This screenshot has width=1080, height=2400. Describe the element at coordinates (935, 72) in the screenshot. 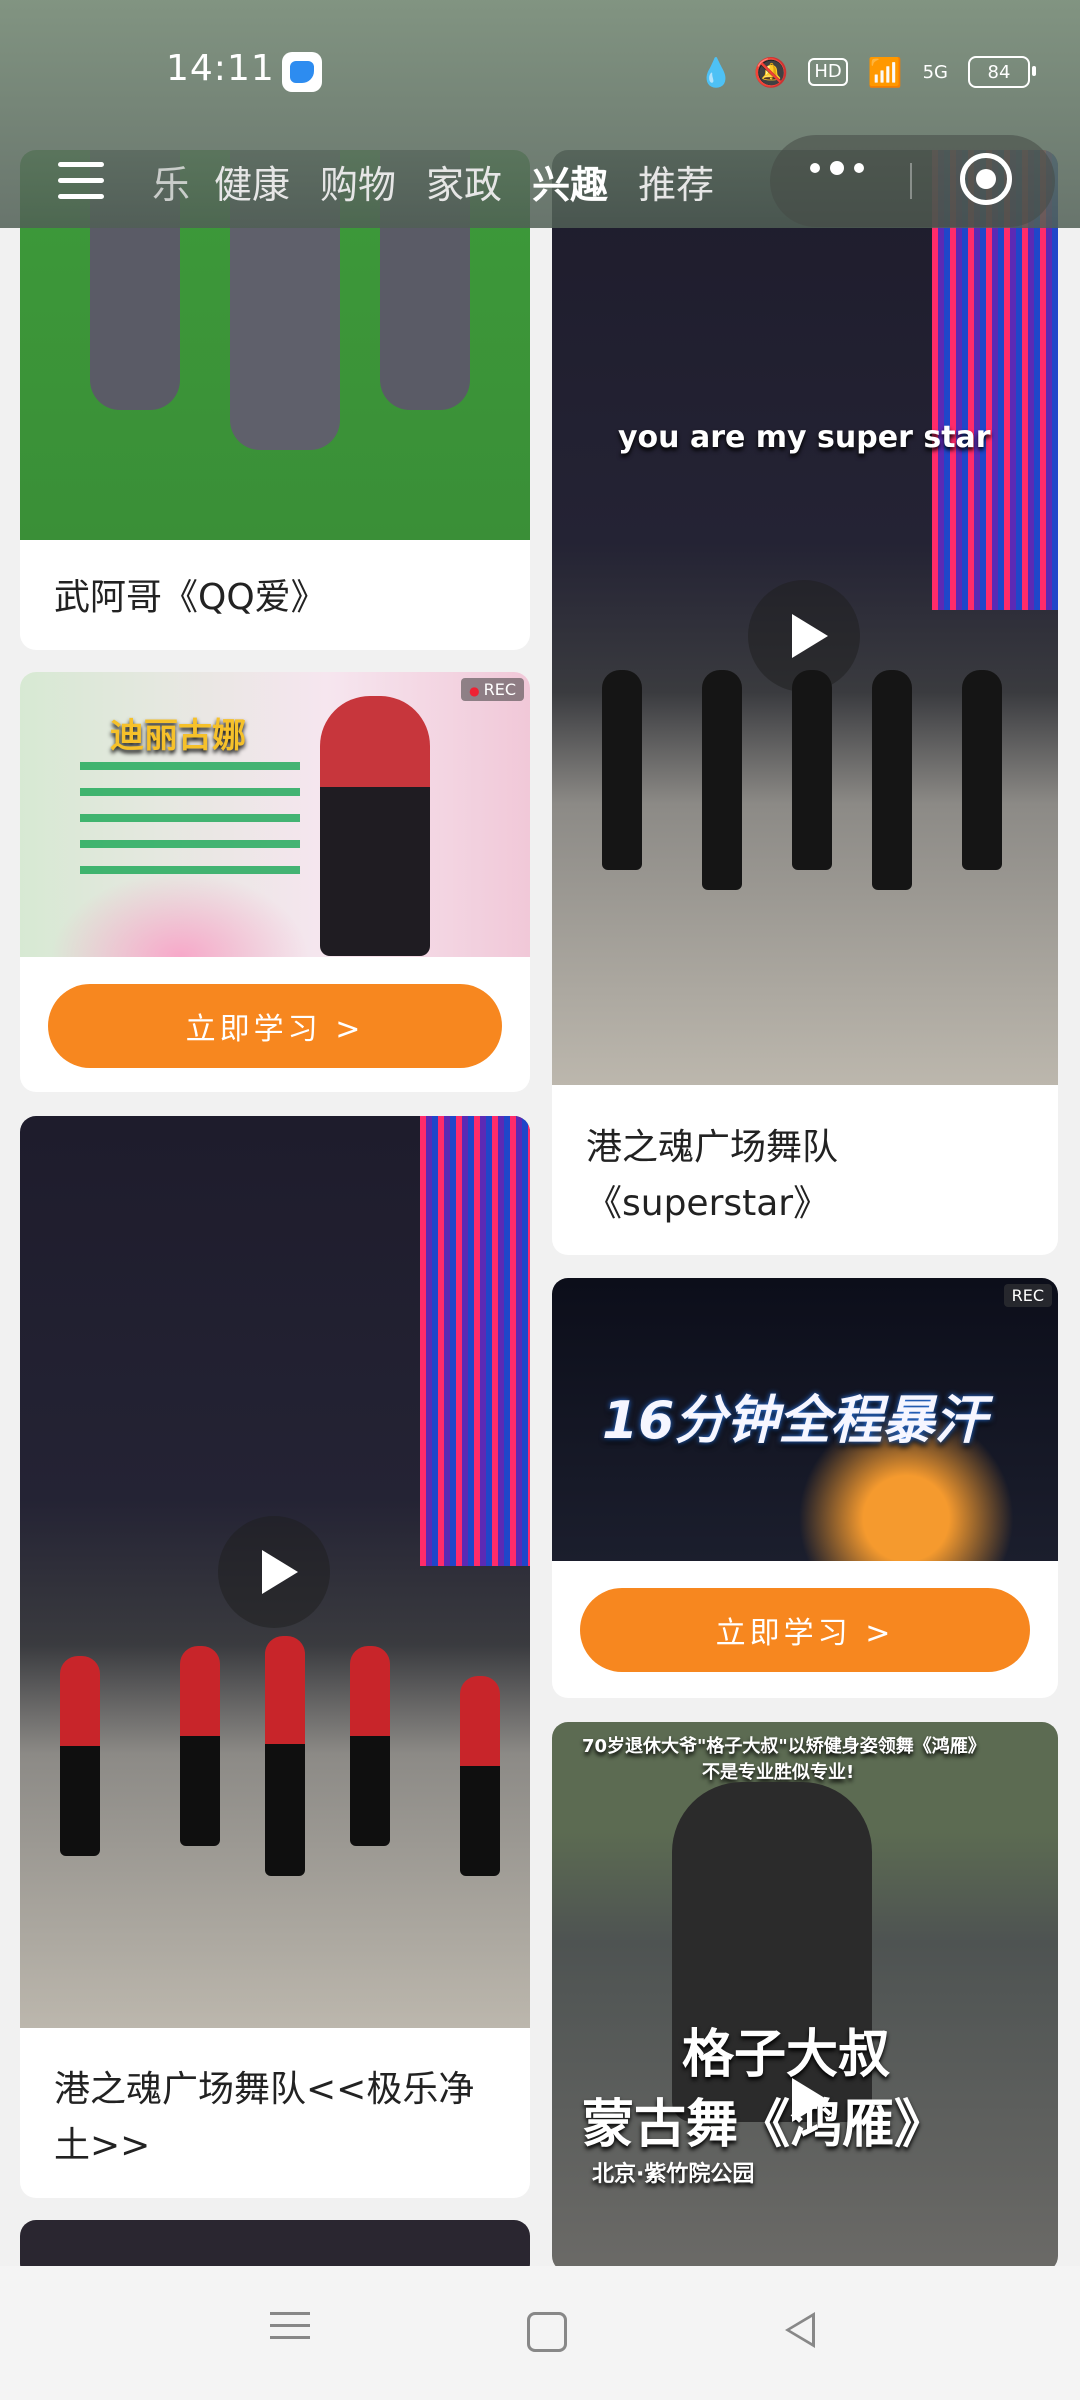

I see `network-label: 5G` at that location.